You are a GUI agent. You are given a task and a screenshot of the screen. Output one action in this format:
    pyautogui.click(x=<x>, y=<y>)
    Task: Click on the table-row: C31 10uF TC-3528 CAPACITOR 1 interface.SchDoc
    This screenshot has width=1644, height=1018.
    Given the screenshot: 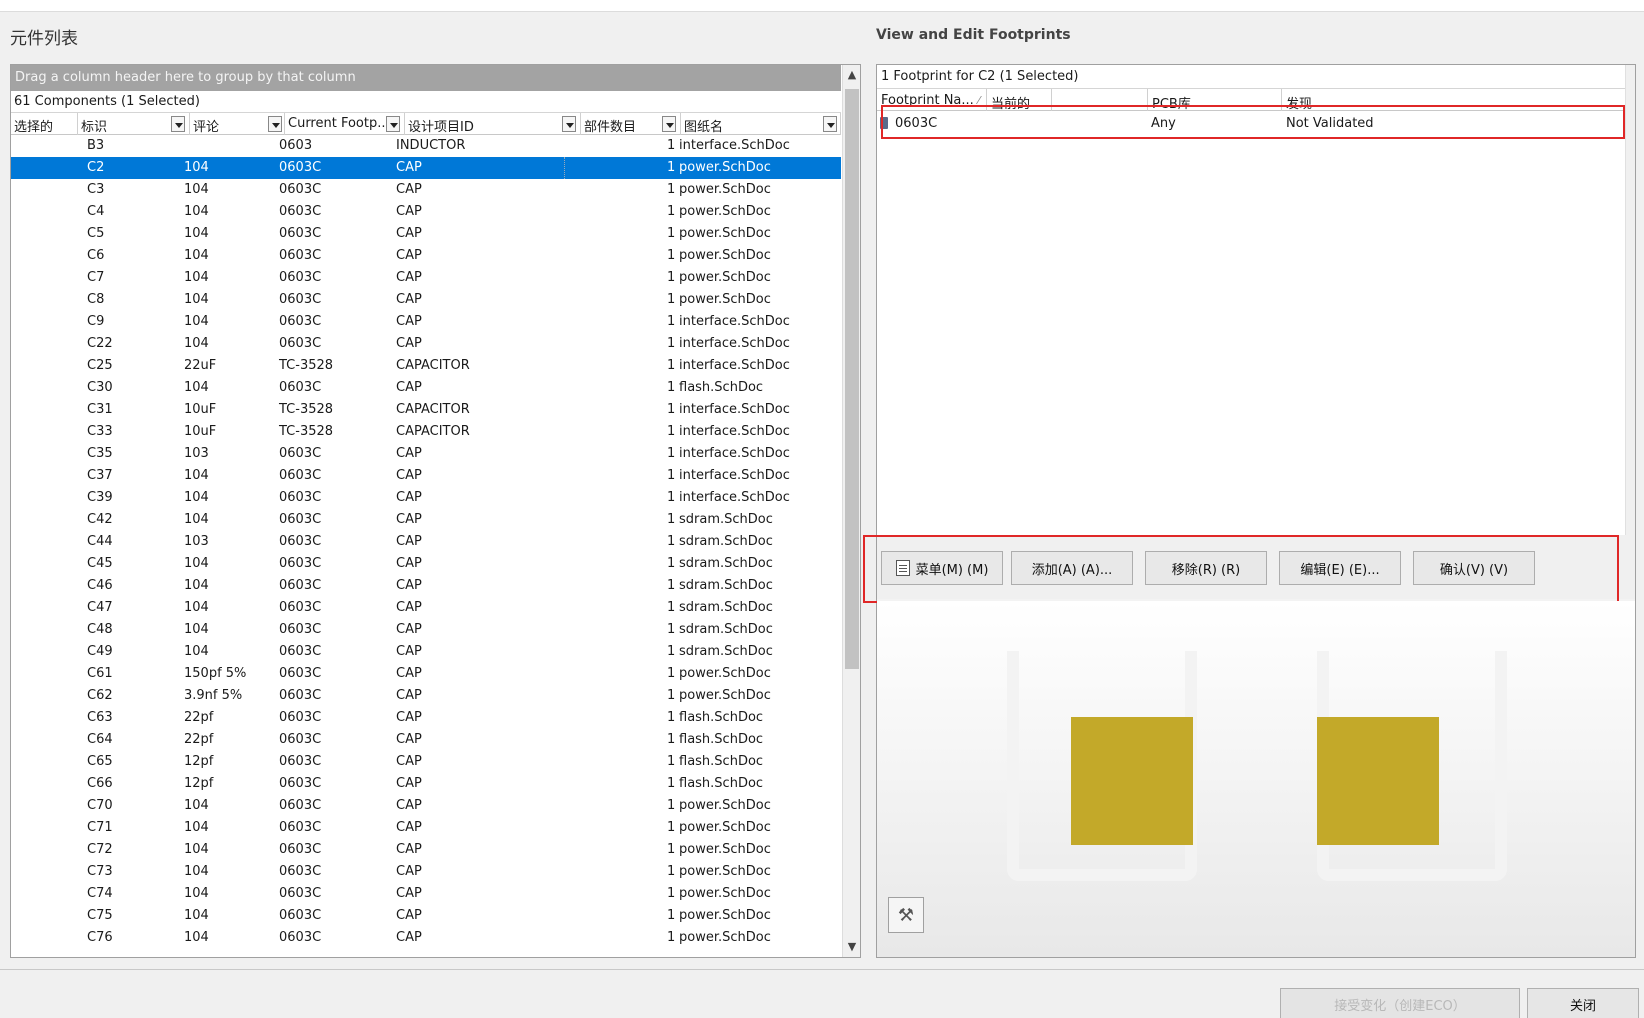 What is the action you would take?
    pyautogui.click(x=426, y=410)
    